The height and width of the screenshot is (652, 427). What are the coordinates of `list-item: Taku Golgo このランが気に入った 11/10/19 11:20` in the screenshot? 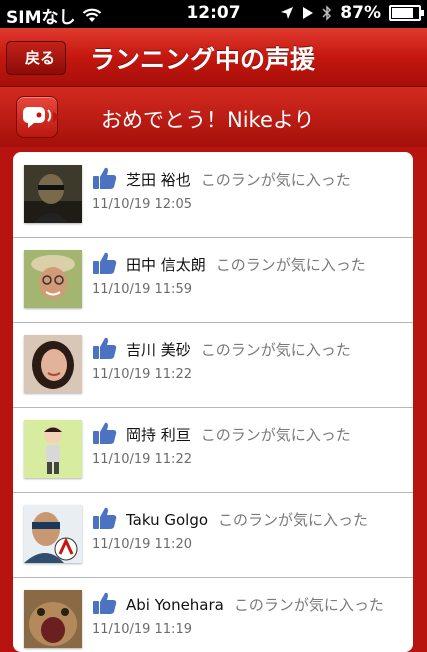 It's located at (213, 535).